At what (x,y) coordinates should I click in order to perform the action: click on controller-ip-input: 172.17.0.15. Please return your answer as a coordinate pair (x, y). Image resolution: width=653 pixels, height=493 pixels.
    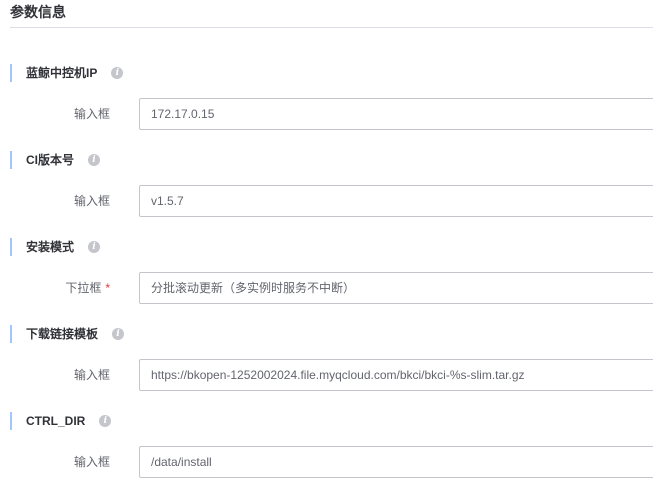
    Looking at the image, I should click on (396, 114).